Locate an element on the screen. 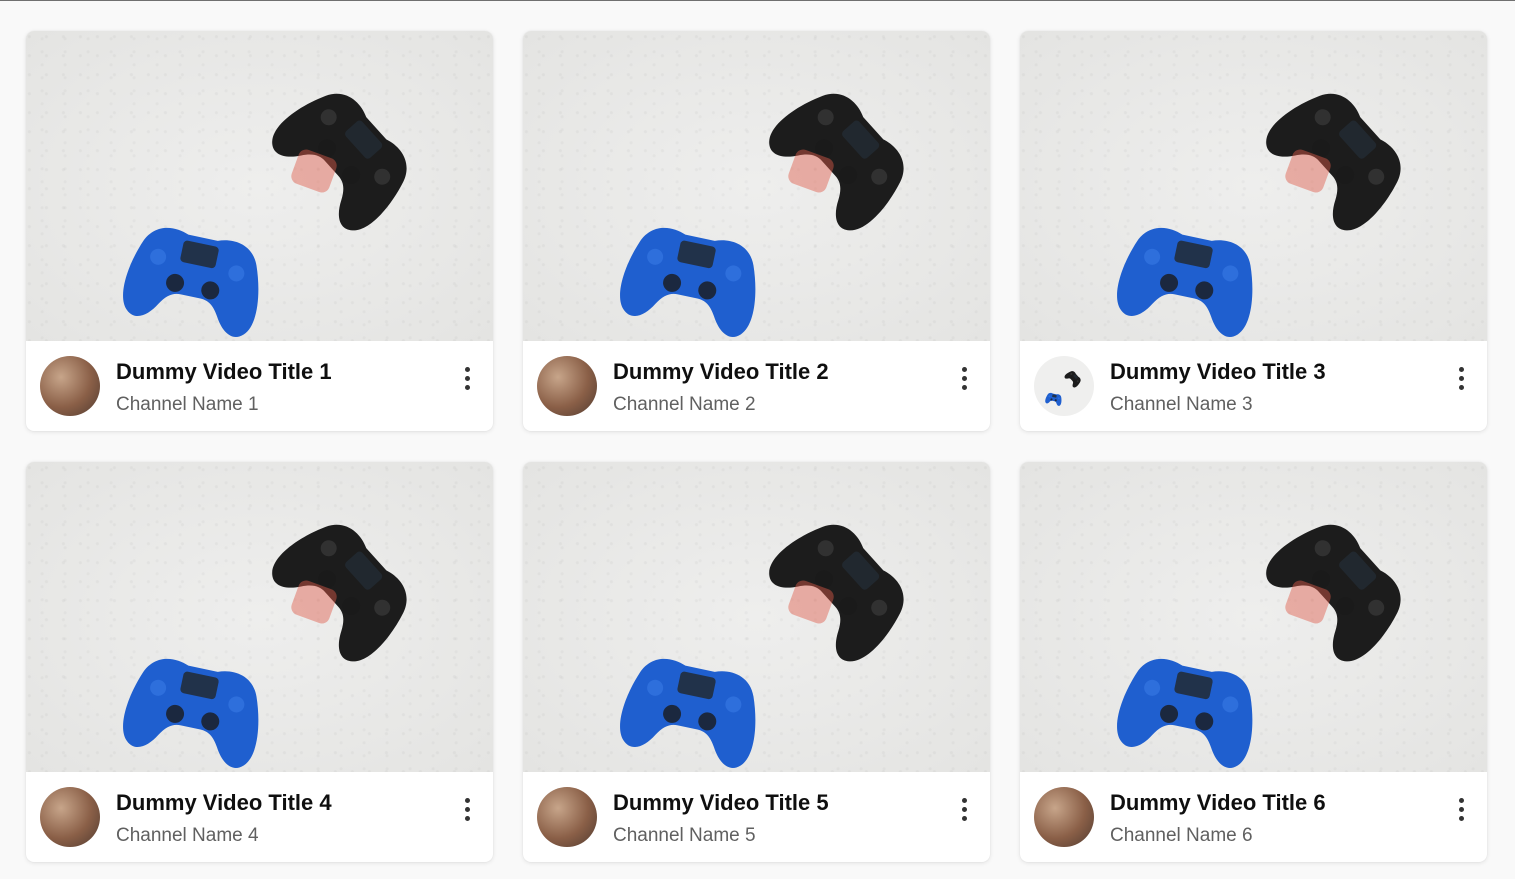 The image size is (1515, 879). video-card: Dummy Video Title 6 Channel Name 6 is located at coordinates (1253, 662).